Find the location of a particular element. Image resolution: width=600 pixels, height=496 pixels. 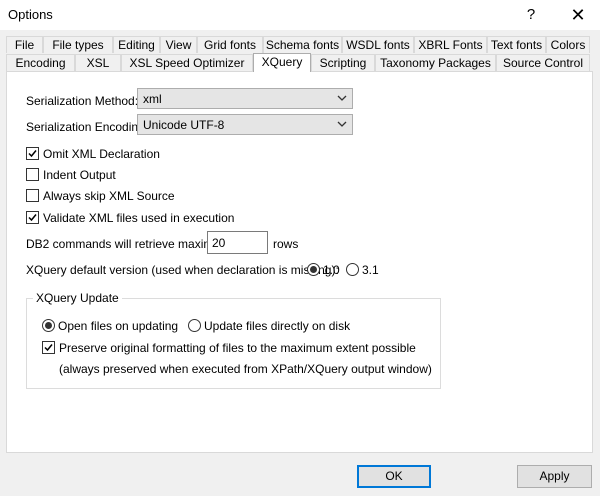

db2-rows-suffix: rows is located at coordinates (286, 244).